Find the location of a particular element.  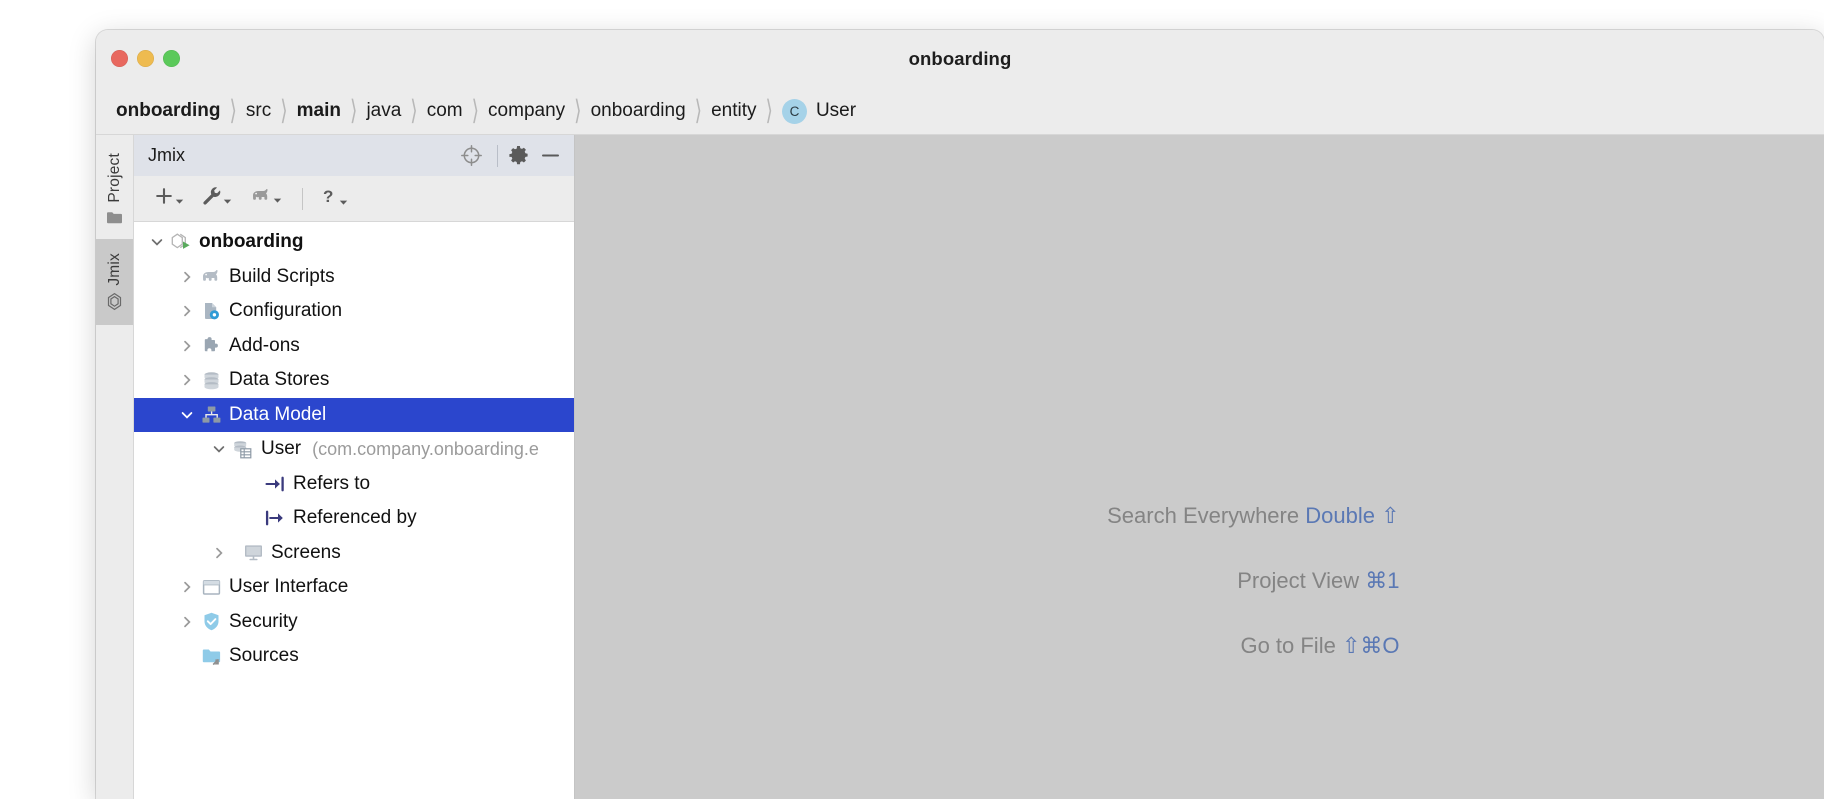

new-button is located at coordinates (169, 198).